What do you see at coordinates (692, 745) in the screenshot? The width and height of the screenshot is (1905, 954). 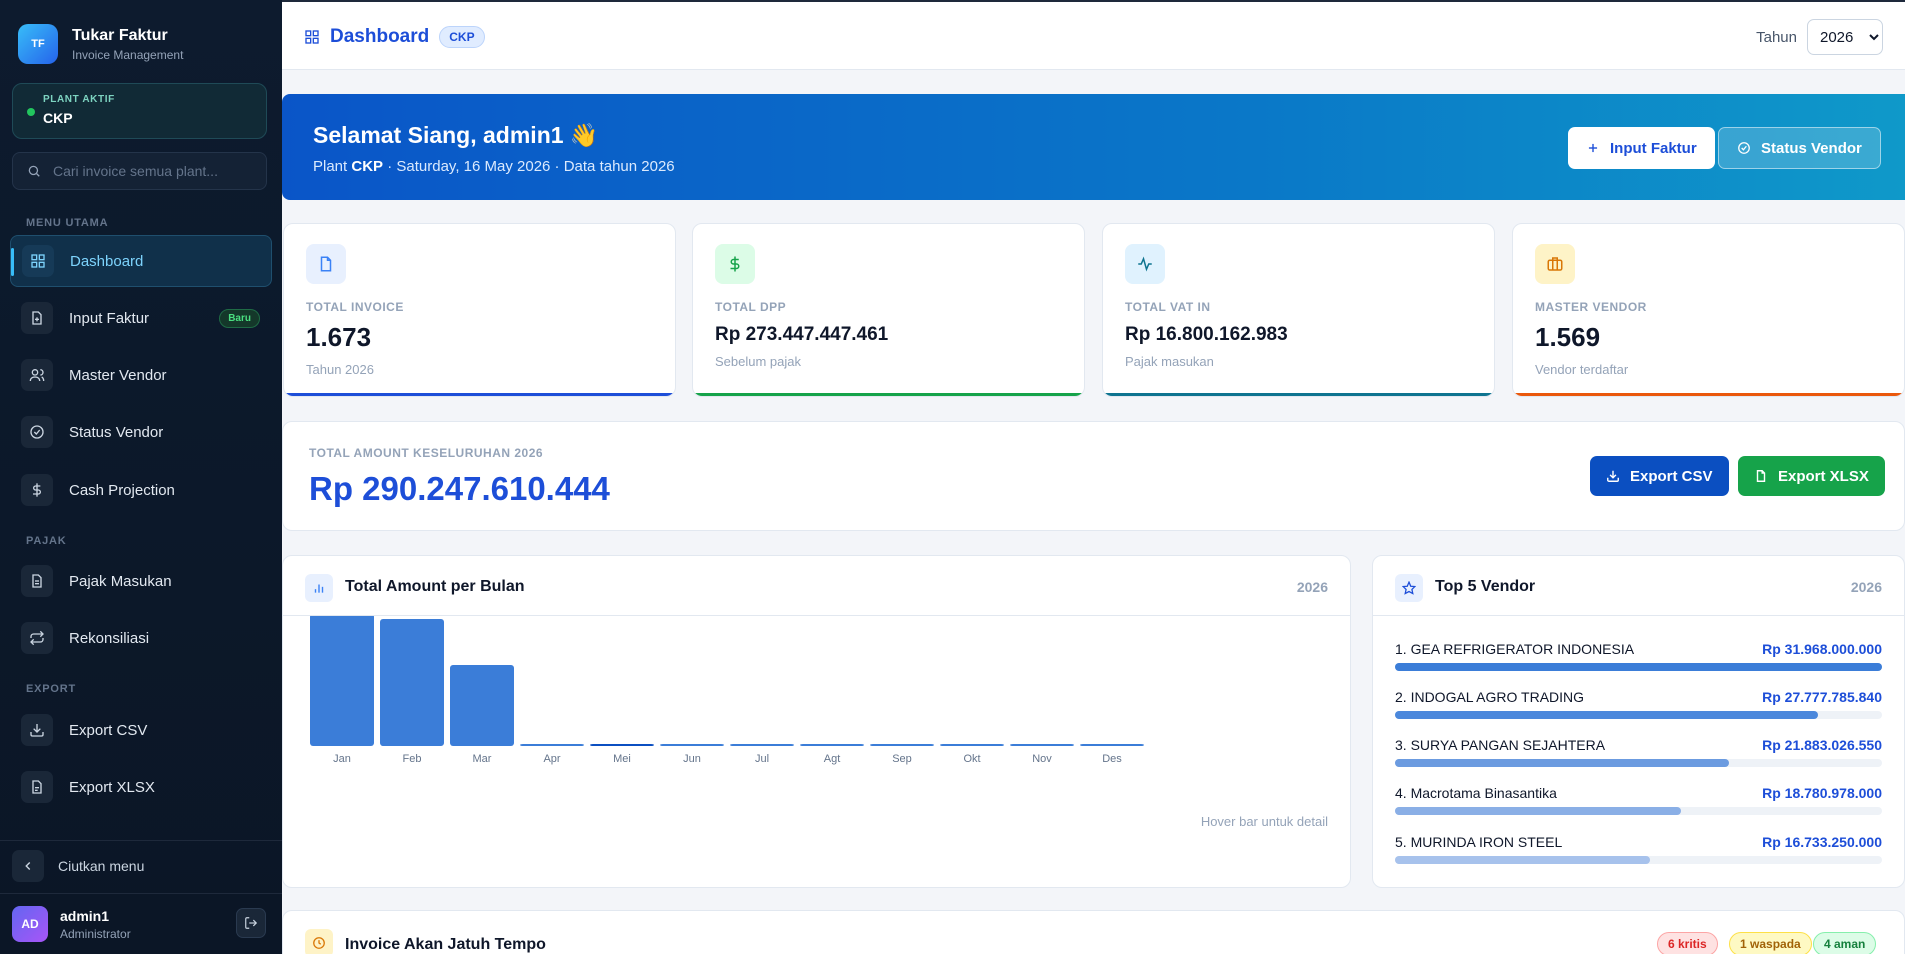 I see `bar-jun` at bounding box center [692, 745].